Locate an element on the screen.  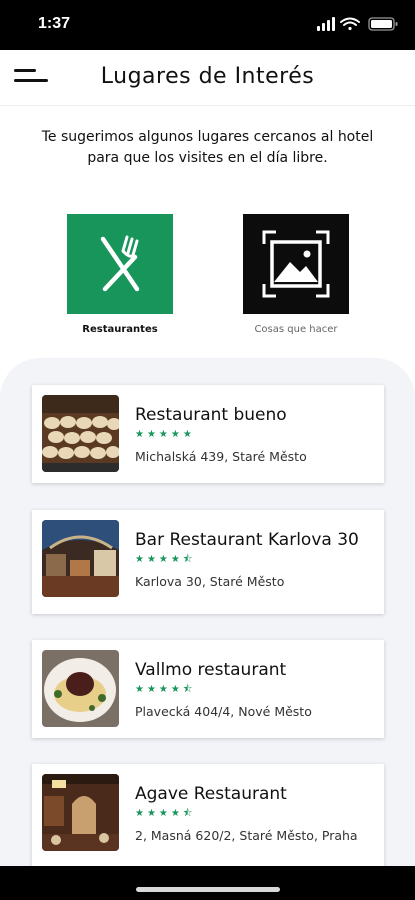
place-address: Plavecká 404/4, Nové Město is located at coordinates (223, 711).